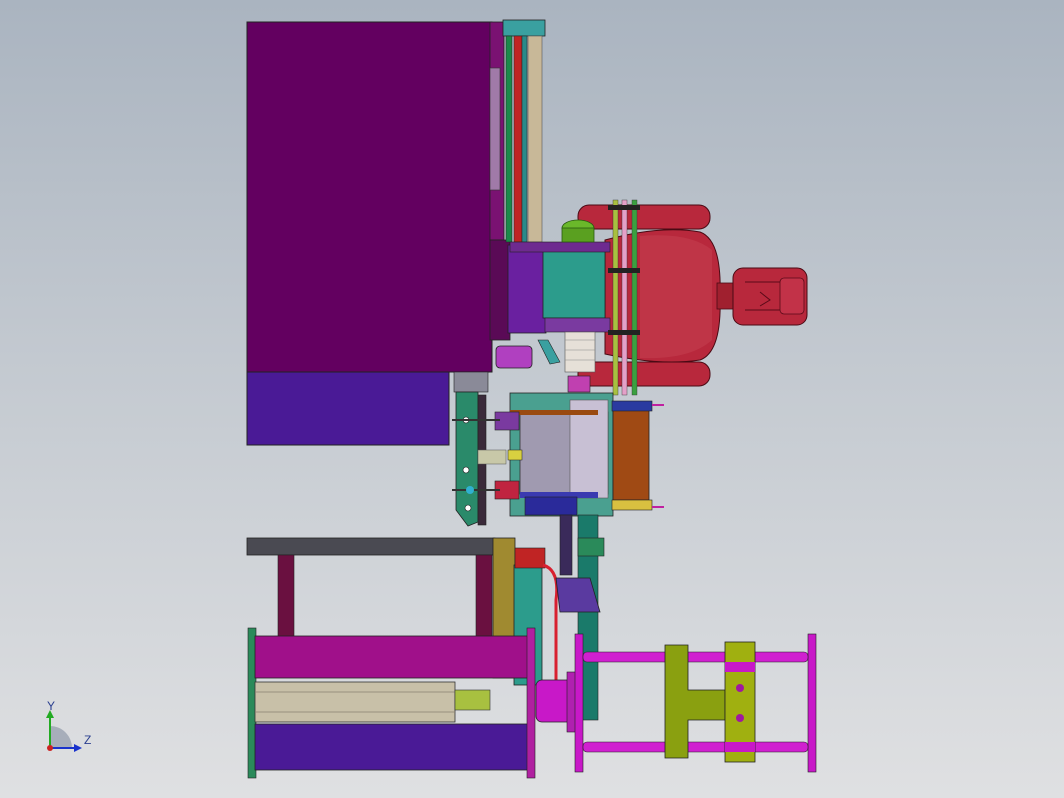  What do you see at coordinates (51, 706) in the screenshot?
I see `triad-y-label: Y` at bounding box center [51, 706].